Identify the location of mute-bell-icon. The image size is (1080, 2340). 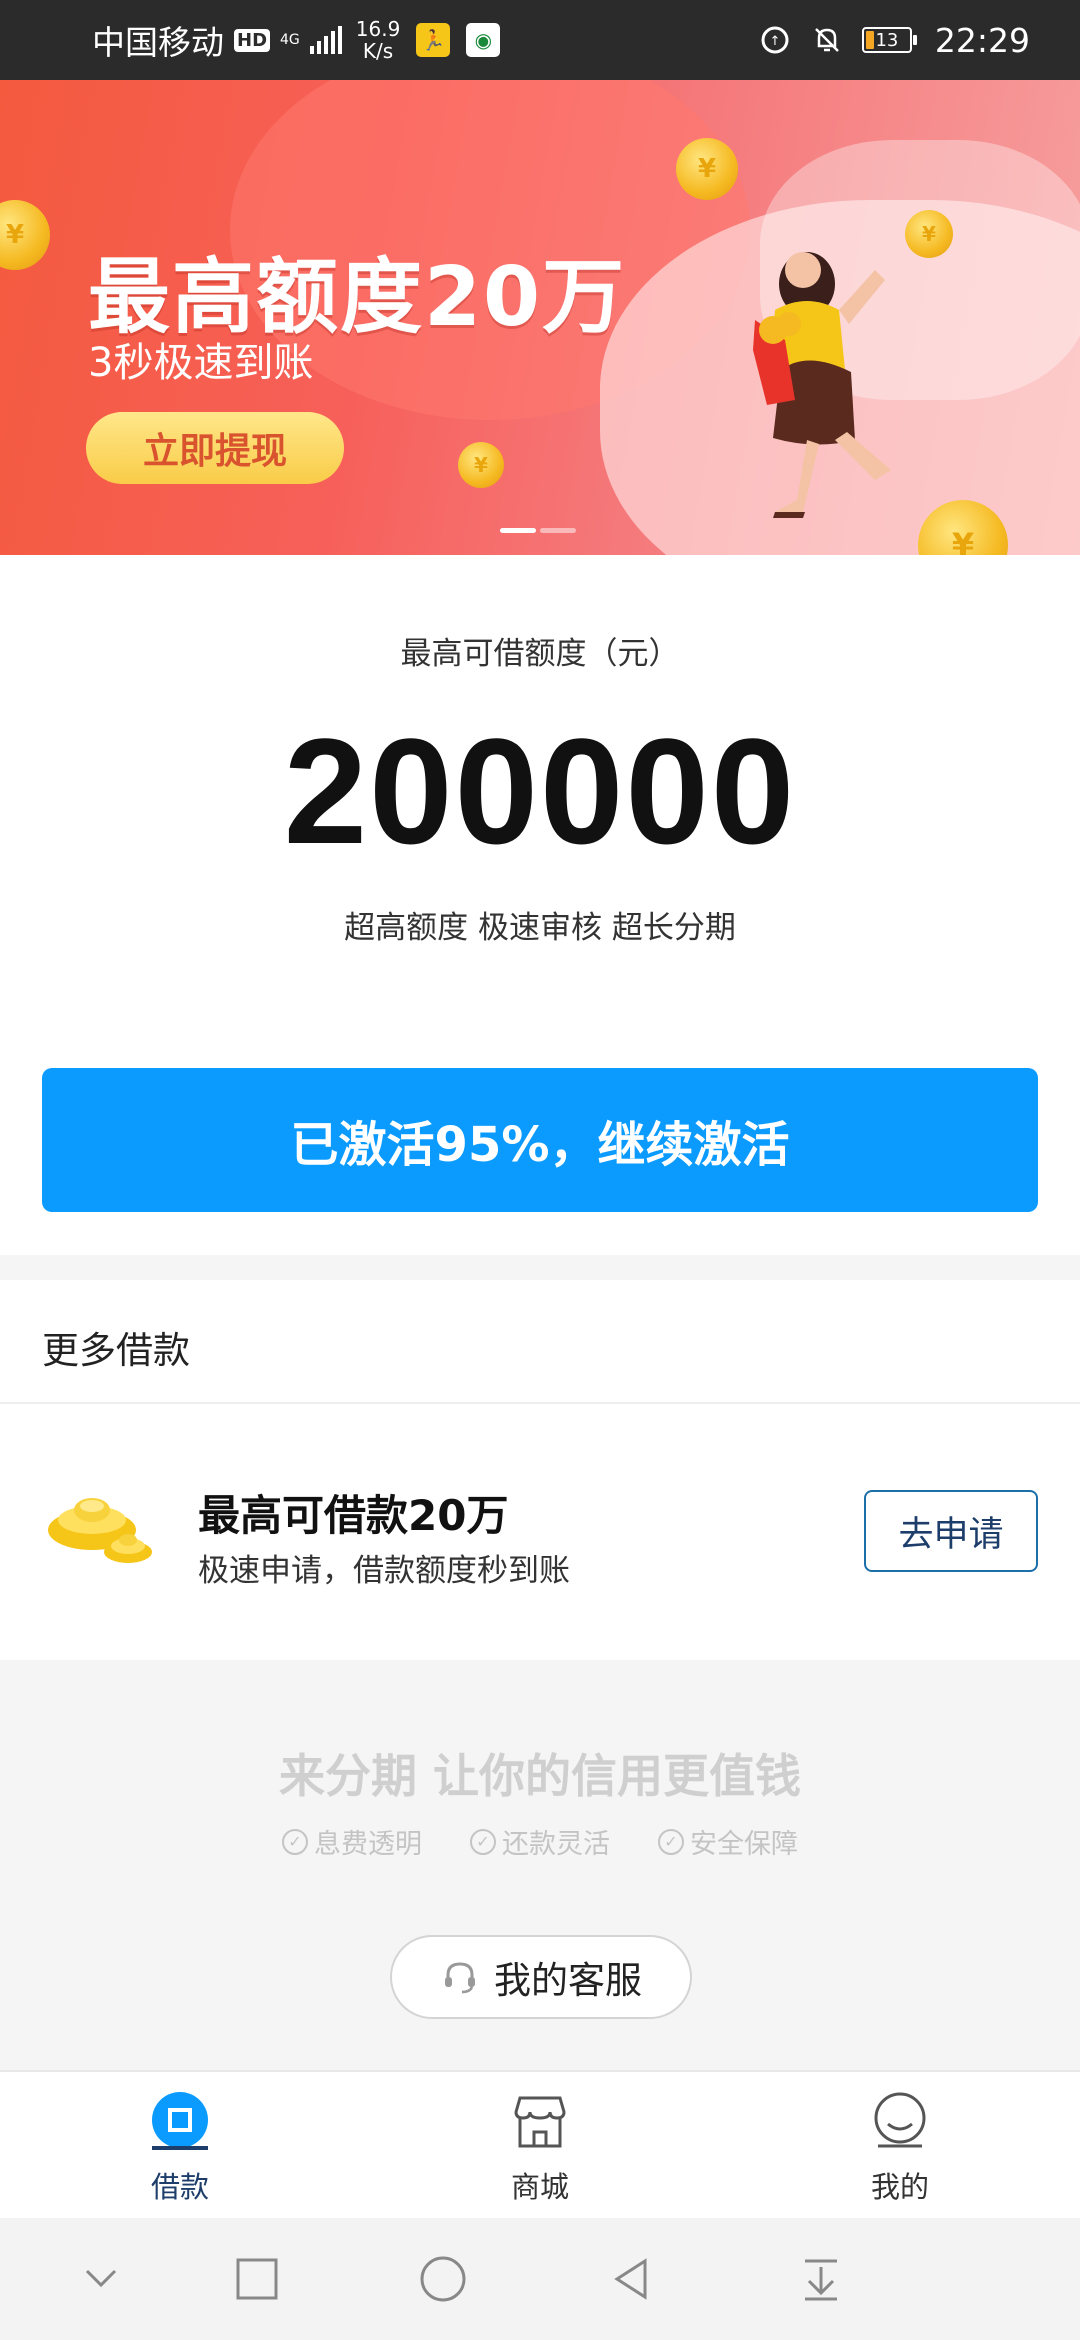
(827, 40).